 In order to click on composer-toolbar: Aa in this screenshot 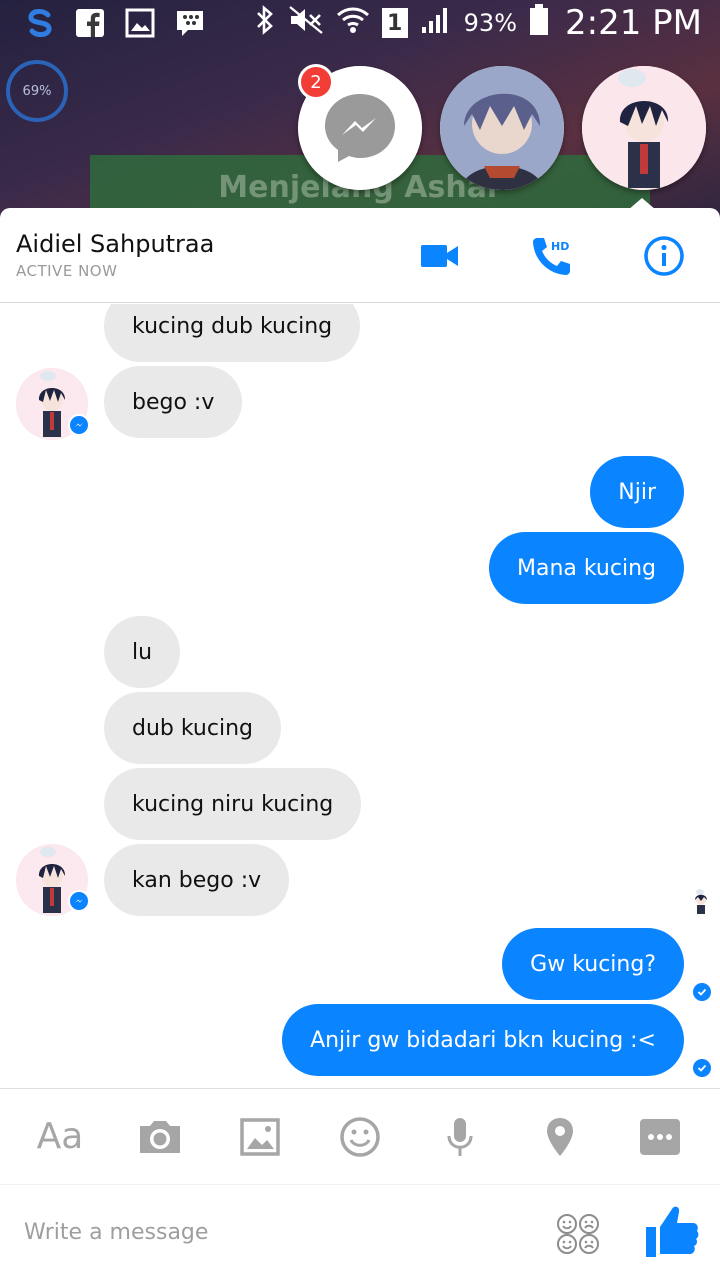, I will do `click(360, 1136)`.